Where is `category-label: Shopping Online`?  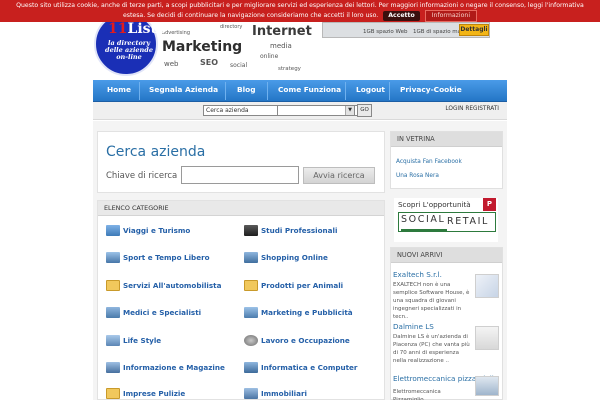
category-label: Shopping Online is located at coordinates (294, 257).